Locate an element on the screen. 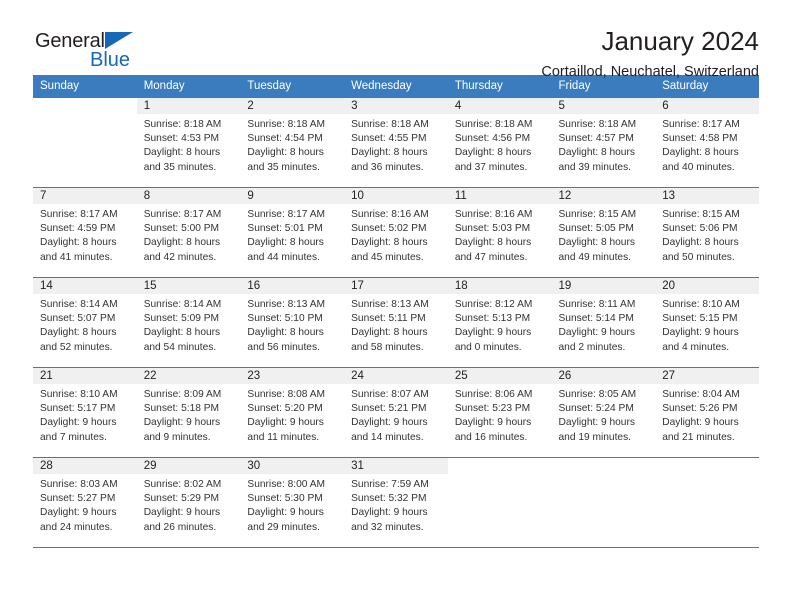 The width and height of the screenshot is (792, 612). sunrise-text: Sunrise: 8:04 AM is located at coordinates (701, 394).